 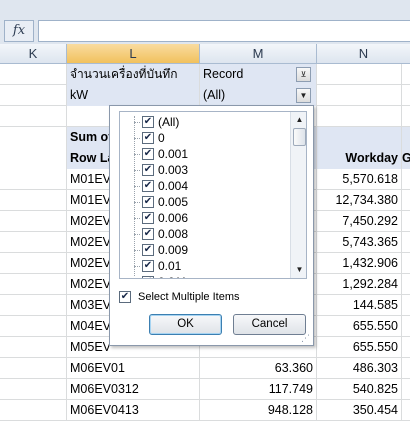 I want to click on workday-value-cell: 5,570.618, so click(x=359, y=179).